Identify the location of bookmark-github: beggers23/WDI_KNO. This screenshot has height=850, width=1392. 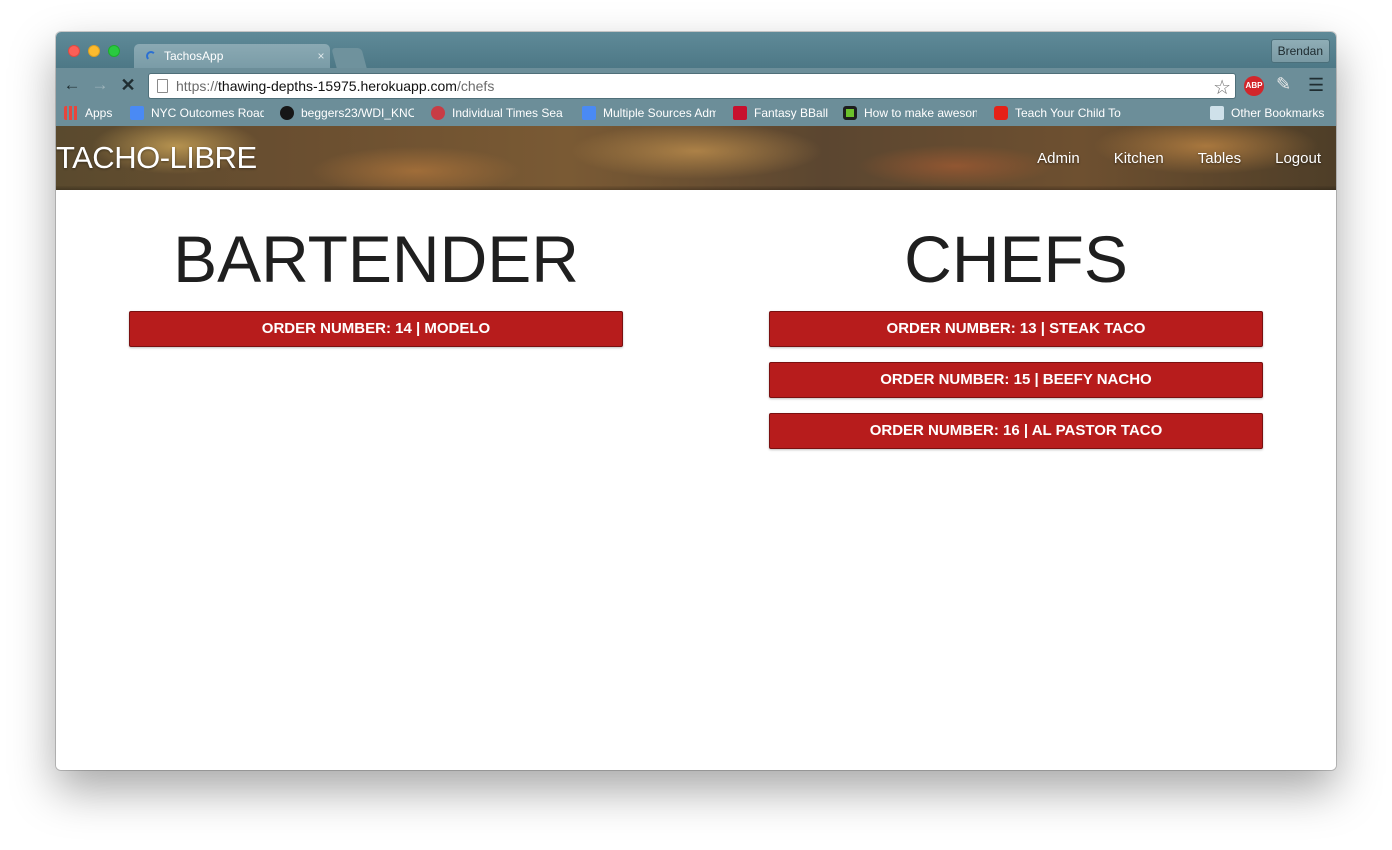
(347, 113).